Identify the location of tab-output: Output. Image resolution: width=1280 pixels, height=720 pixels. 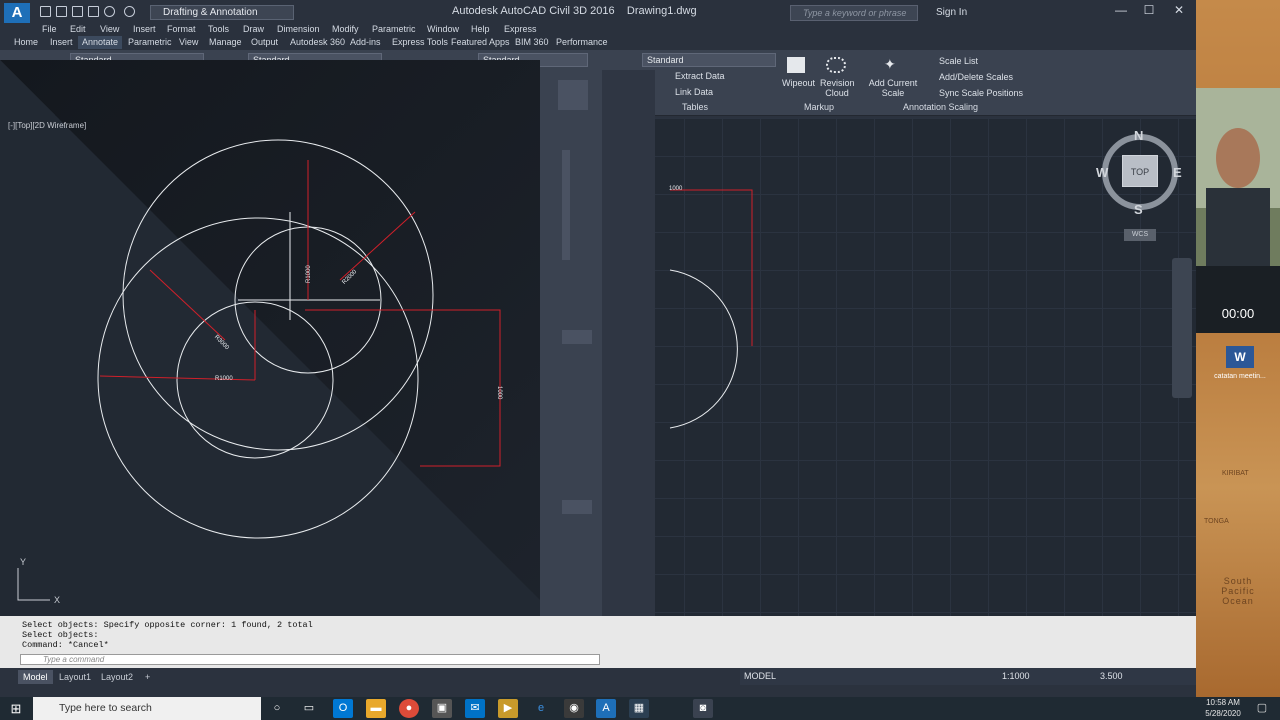
(264, 42).